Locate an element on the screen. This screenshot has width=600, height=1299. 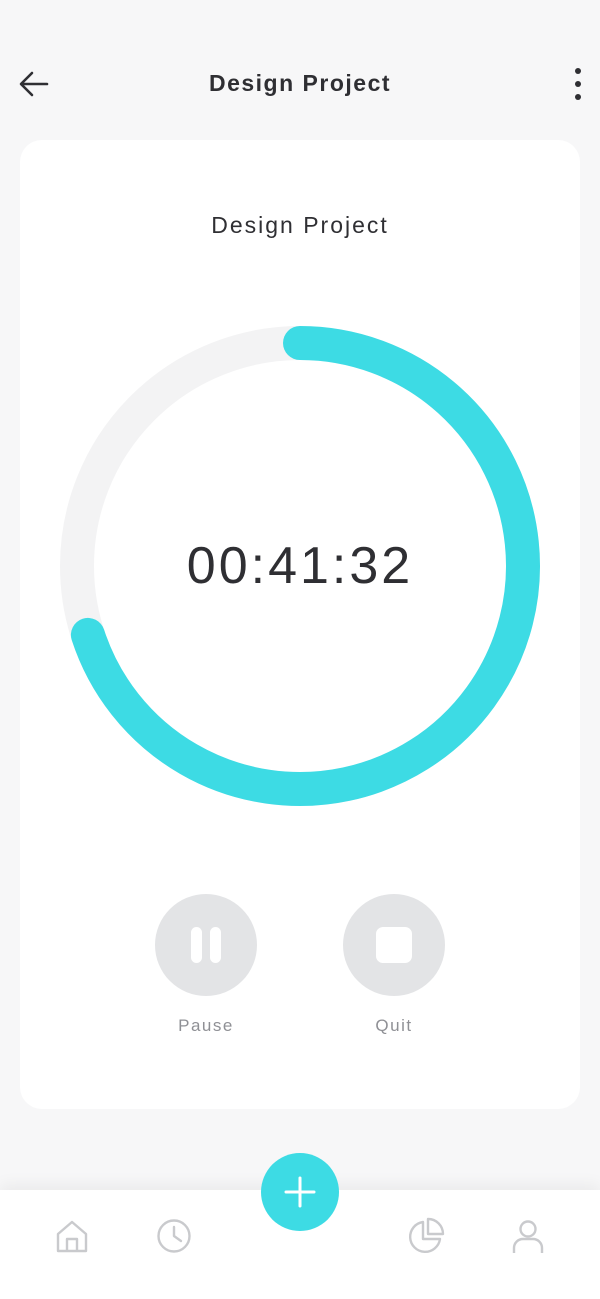
clock-icon is located at coordinates (174, 1236).